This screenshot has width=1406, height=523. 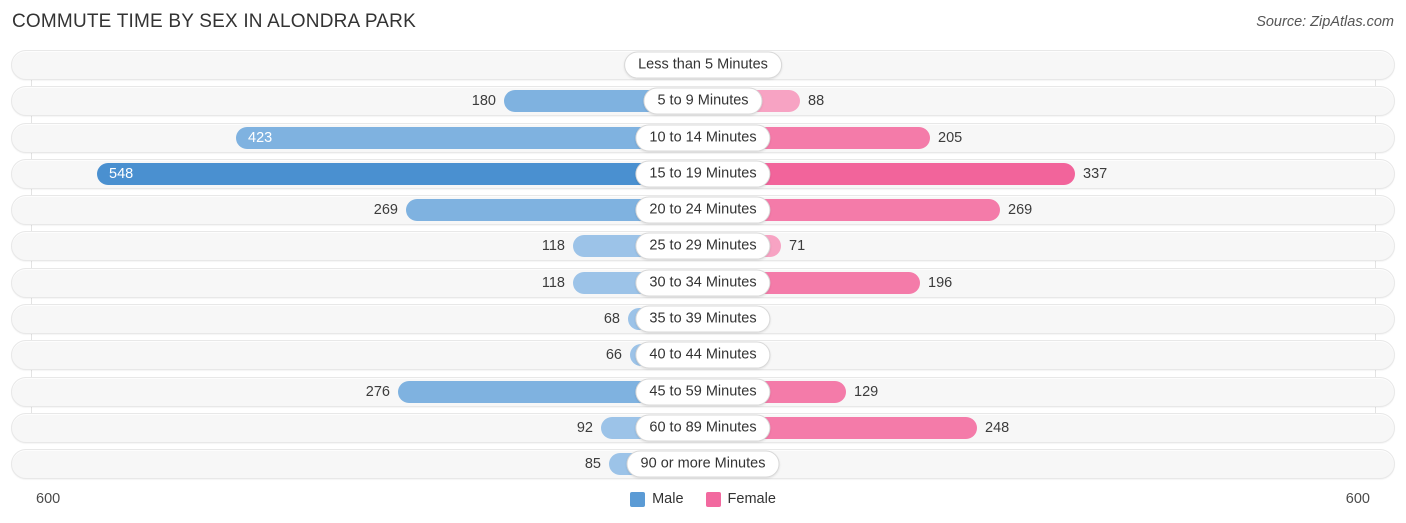 I want to click on category-label-pill: 60 to 89 Minutes, so click(x=703, y=428).